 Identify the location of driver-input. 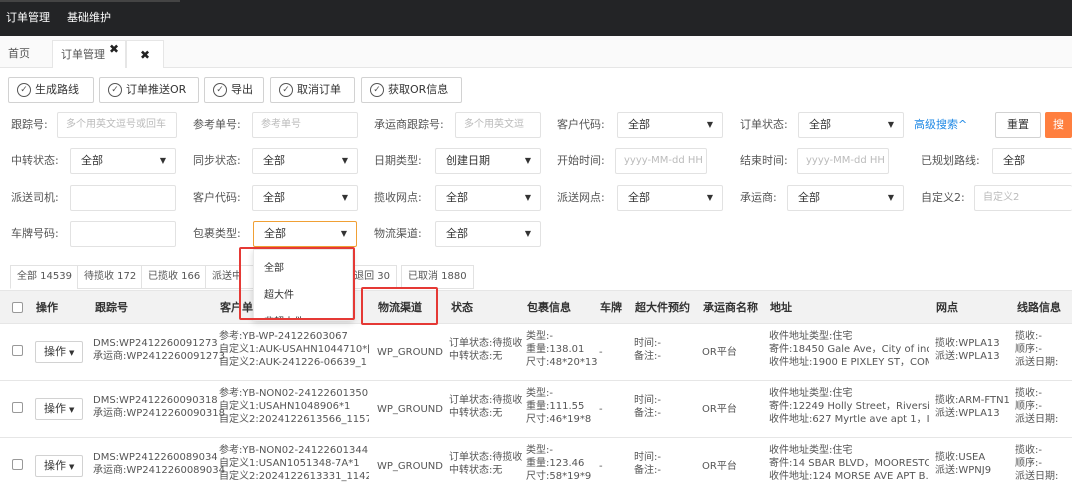
(123, 198).